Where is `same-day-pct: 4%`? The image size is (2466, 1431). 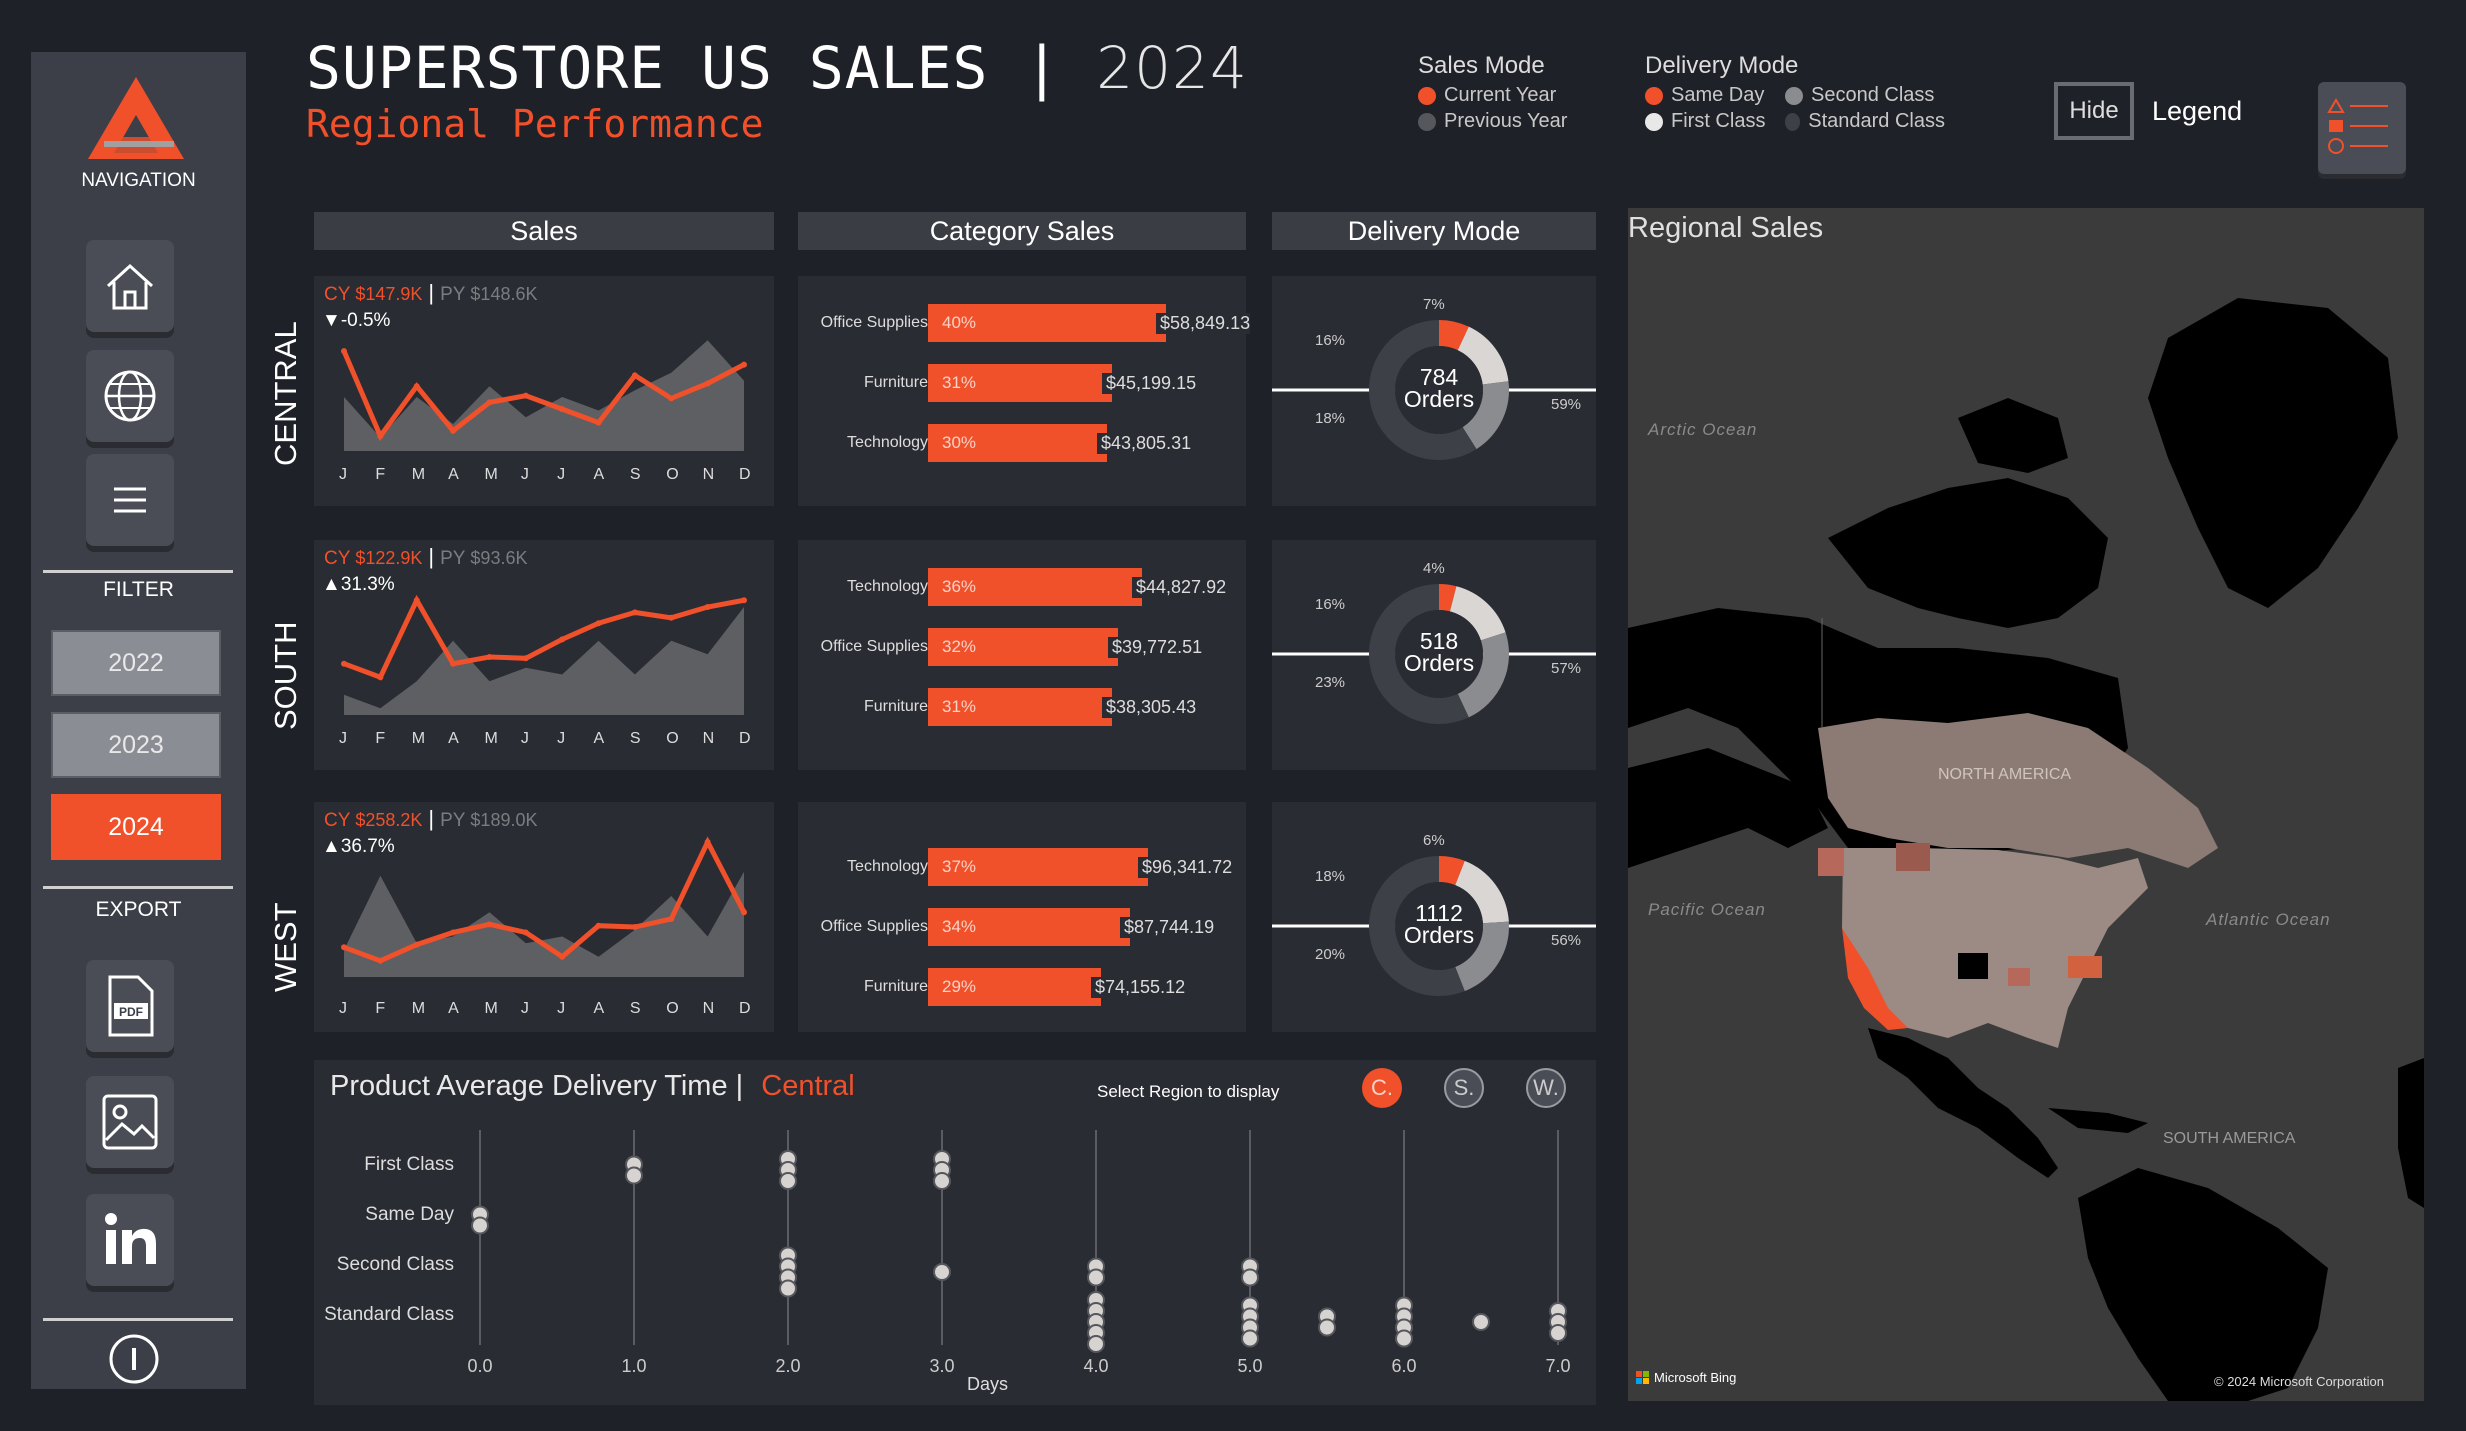
same-day-pct: 4% is located at coordinates (1434, 568).